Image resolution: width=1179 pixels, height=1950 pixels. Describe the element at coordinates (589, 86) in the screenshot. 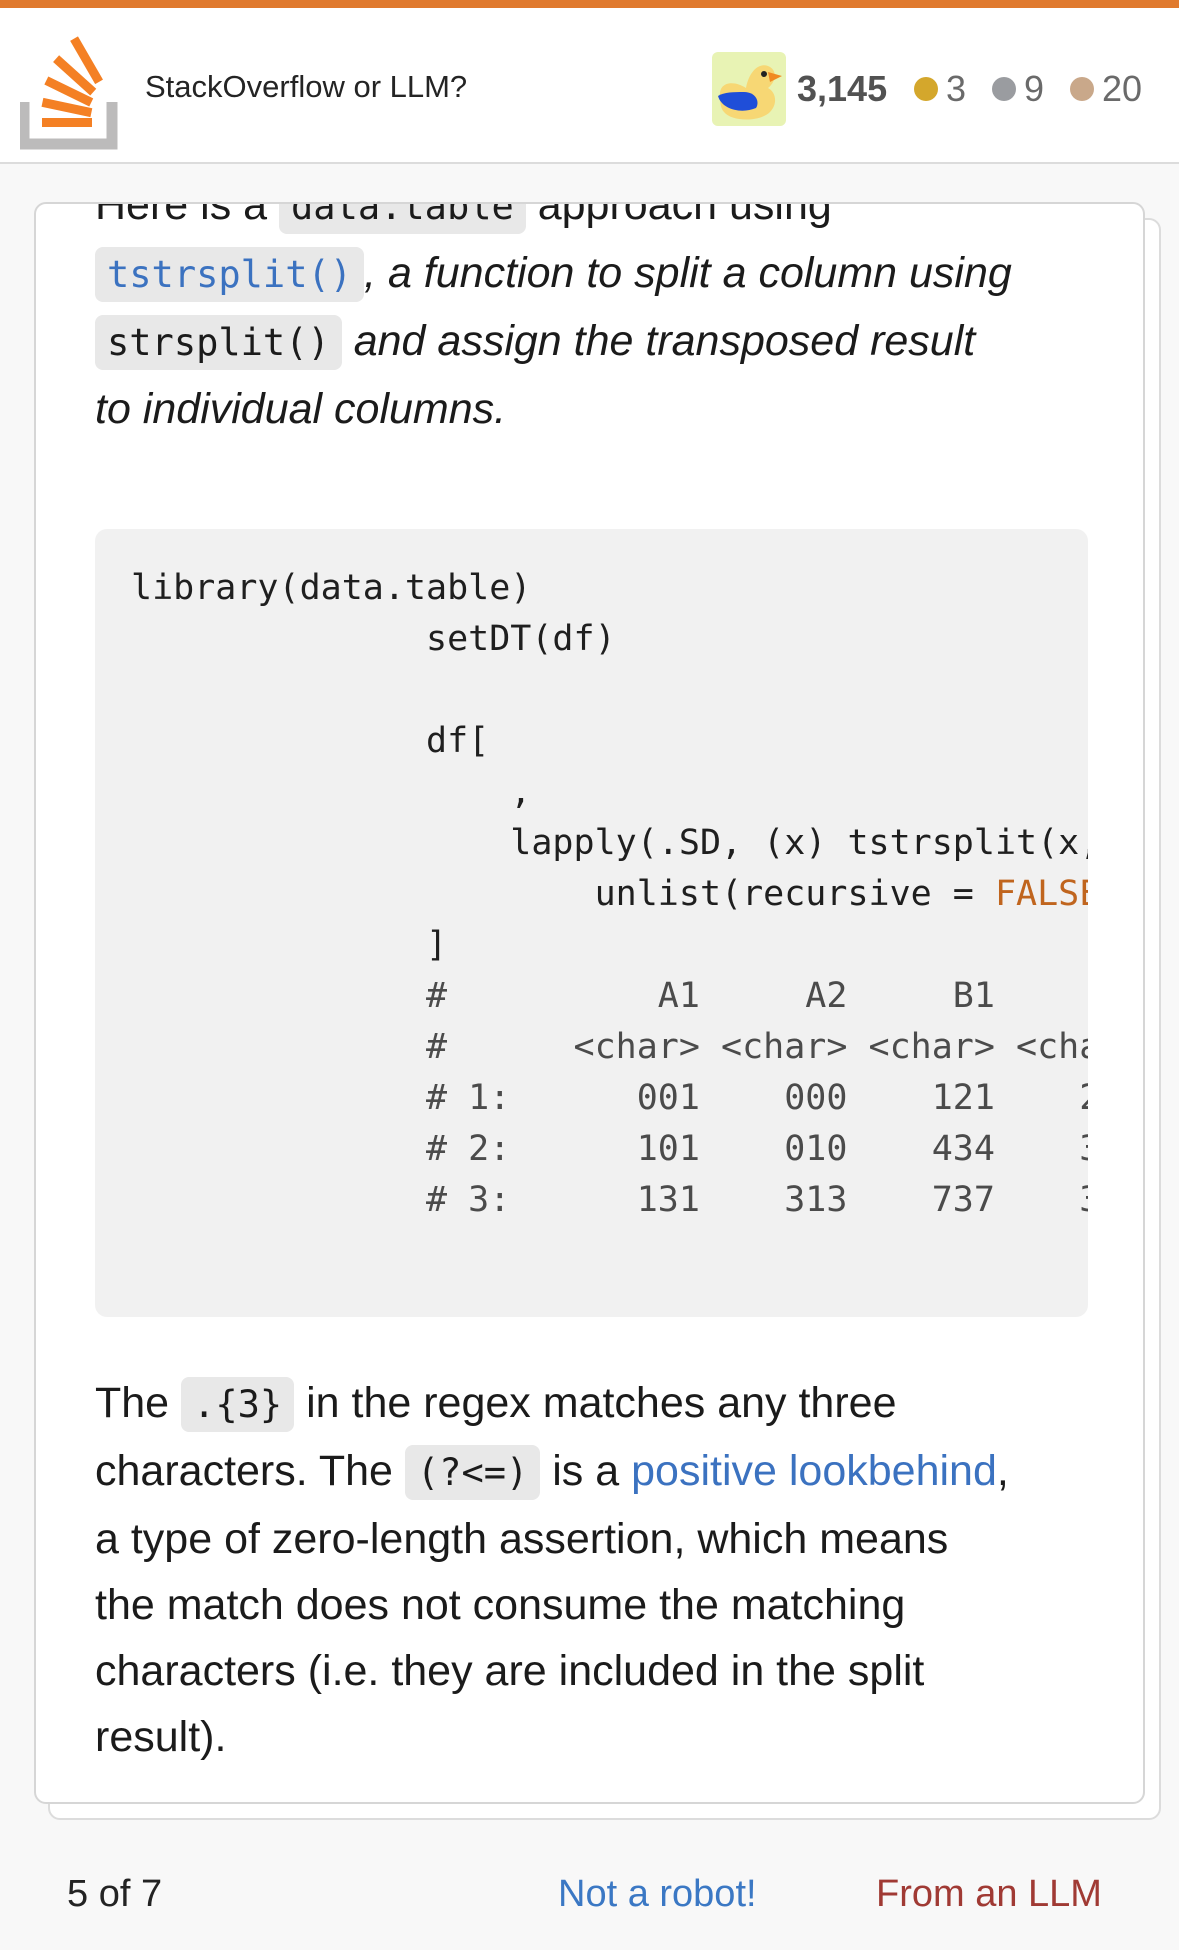

I see `app-header: StackOverflow or LLM? 3,145 3 9 20` at that location.